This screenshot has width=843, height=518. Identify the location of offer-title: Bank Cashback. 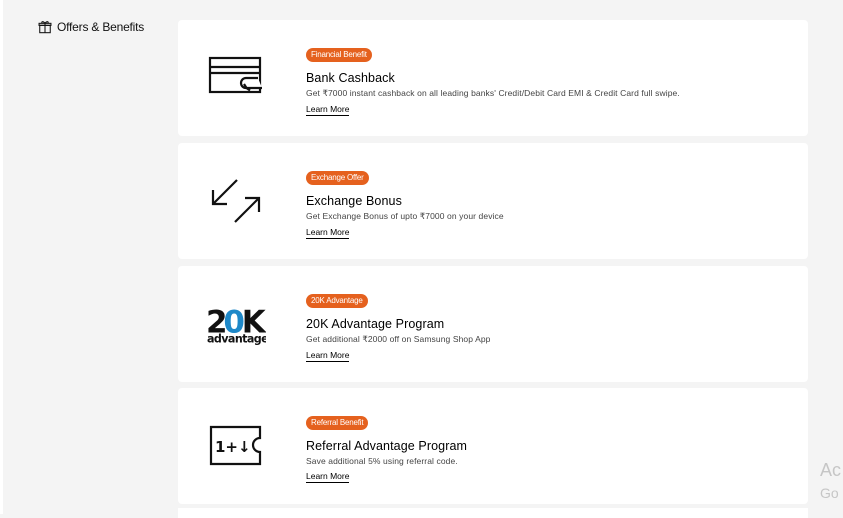
(350, 78).